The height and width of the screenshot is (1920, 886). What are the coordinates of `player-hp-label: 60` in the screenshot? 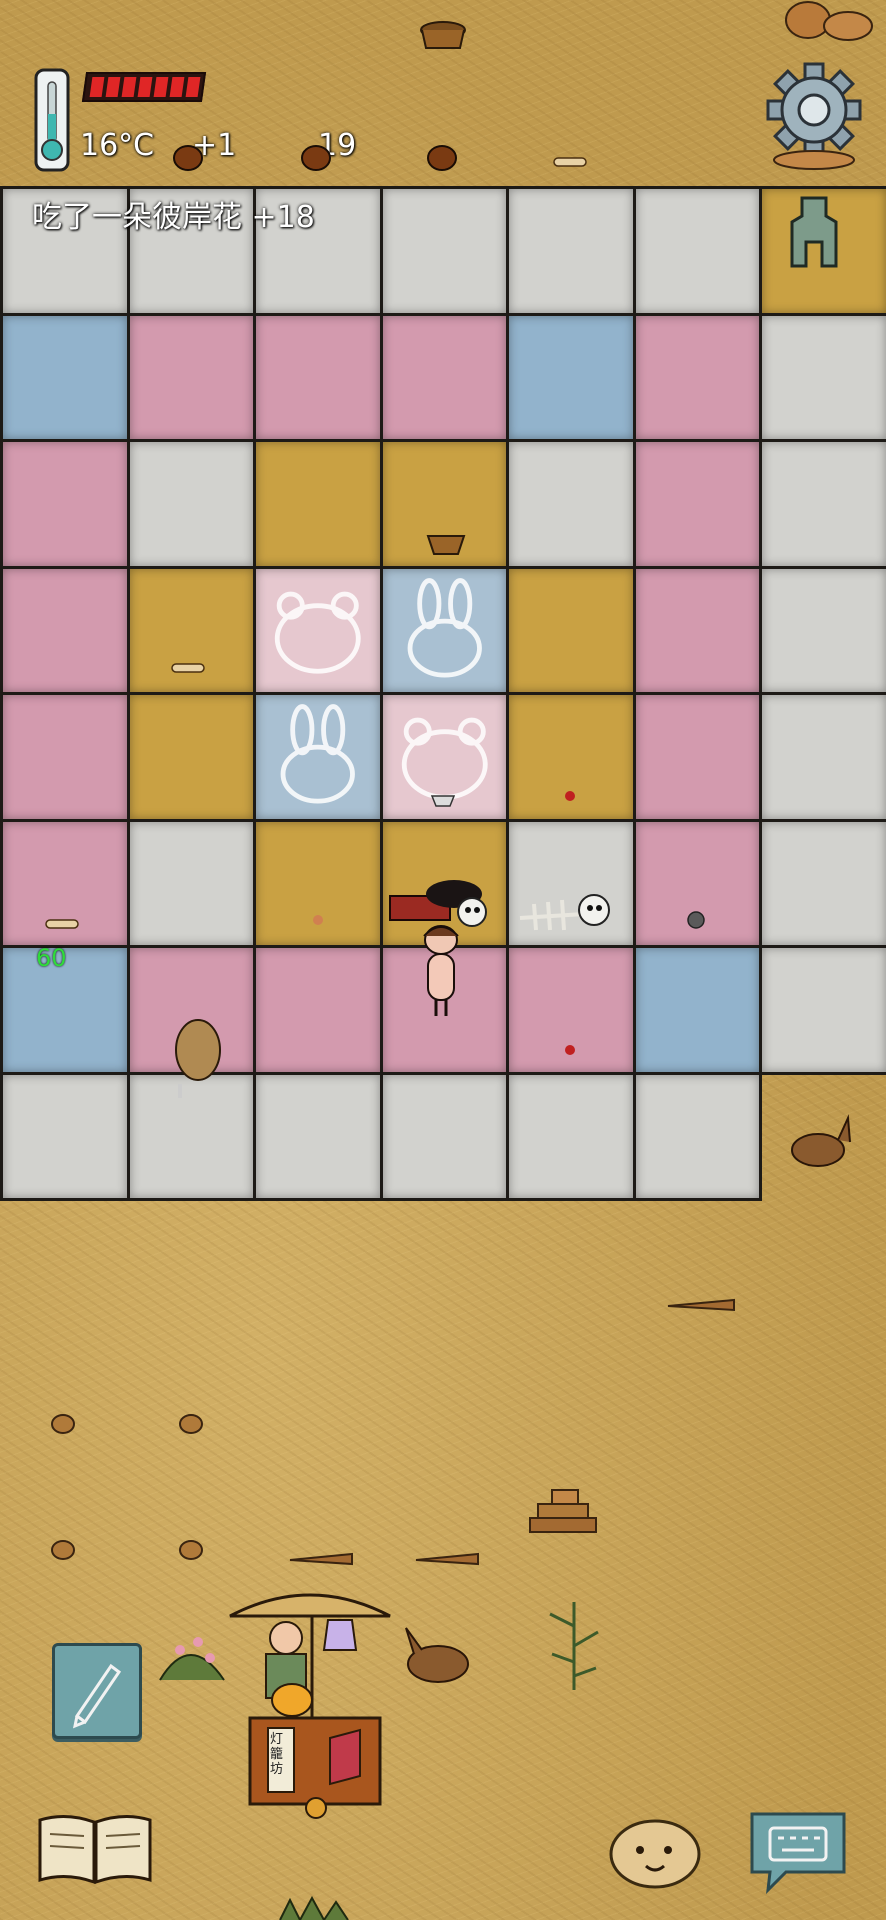 It's located at (51, 958).